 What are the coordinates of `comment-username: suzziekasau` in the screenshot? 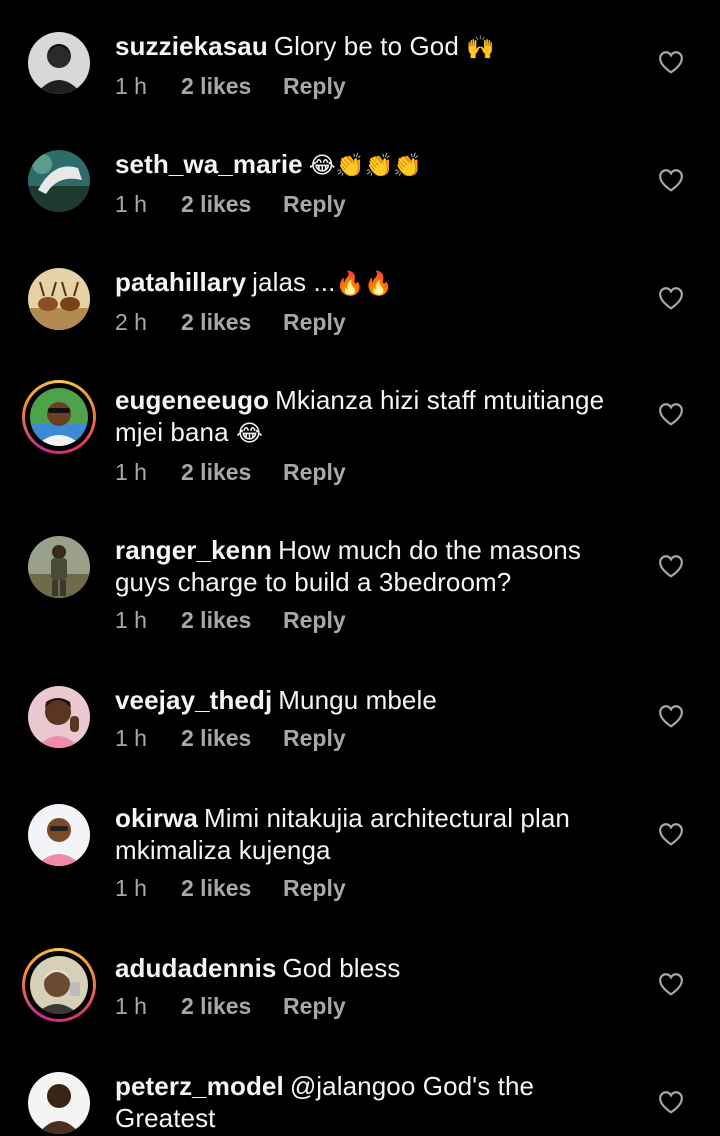 It's located at (191, 46).